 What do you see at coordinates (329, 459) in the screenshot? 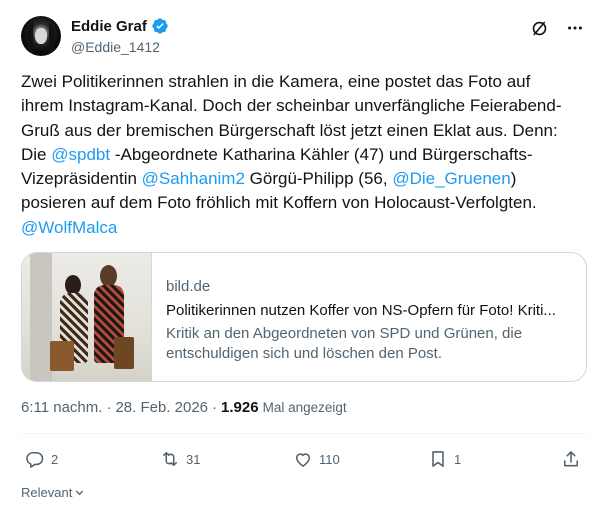
I see `like-count: 110` at bounding box center [329, 459].